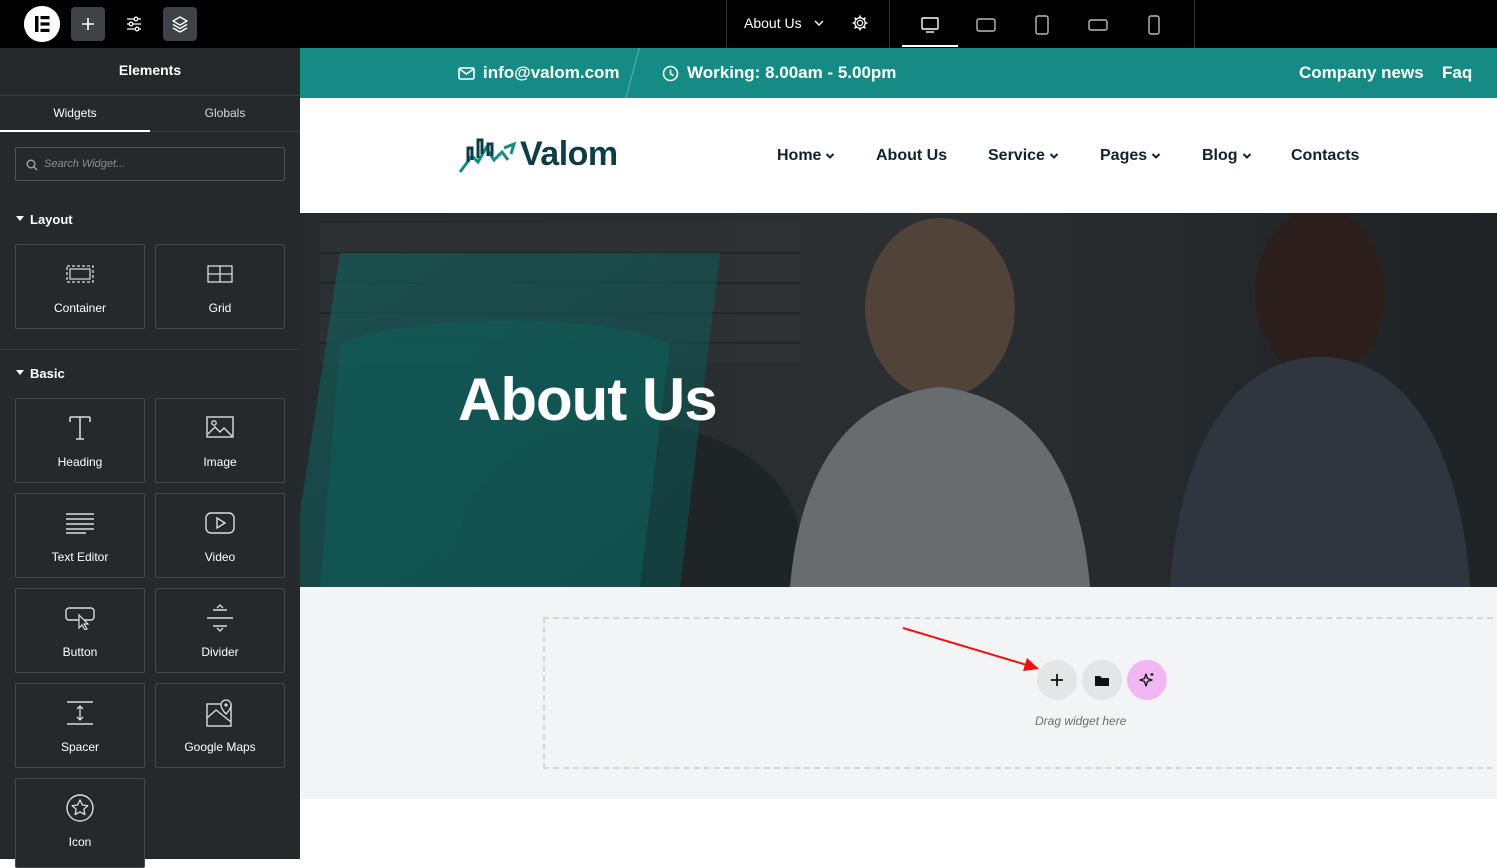 Image resolution: width=1497 pixels, height=868 pixels. Describe the element at coordinates (80, 428) in the screenshot. I see `heading-icon` at that location.